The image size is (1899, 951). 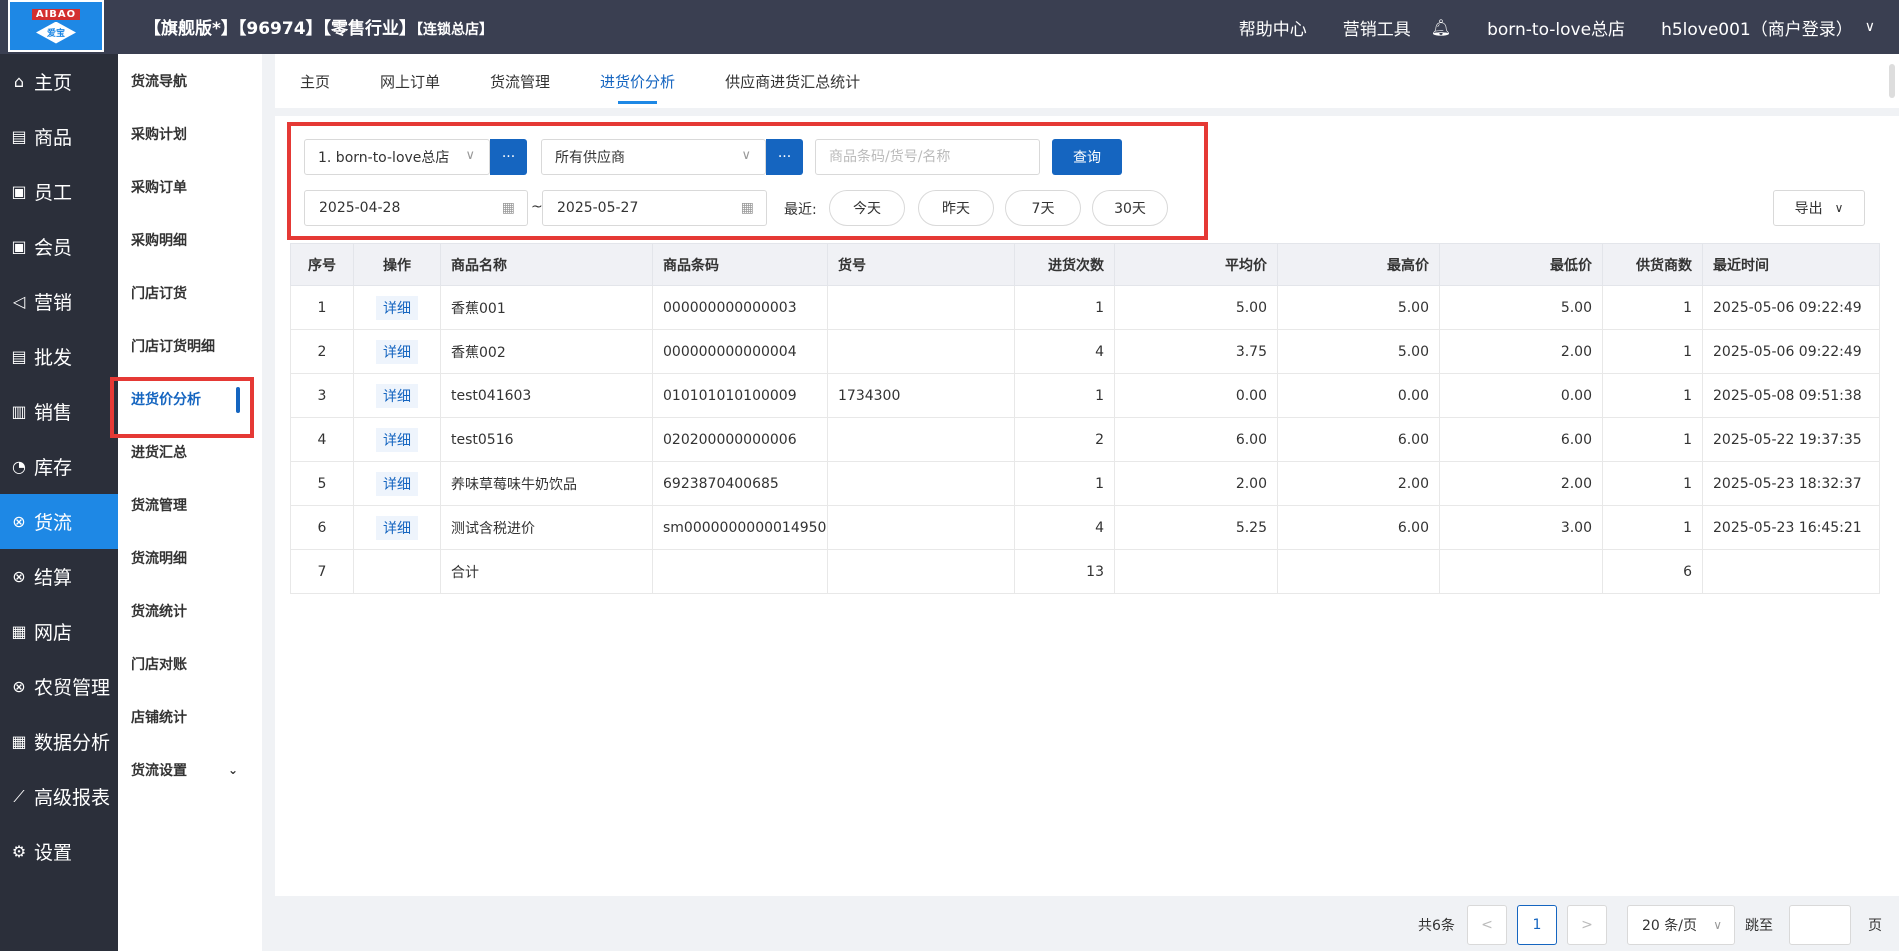 What do you see at coordinates (190, 186) in the screenshot?
I see `sub-item-purchase-order: 采购订单` at bounding box center [190, 186].